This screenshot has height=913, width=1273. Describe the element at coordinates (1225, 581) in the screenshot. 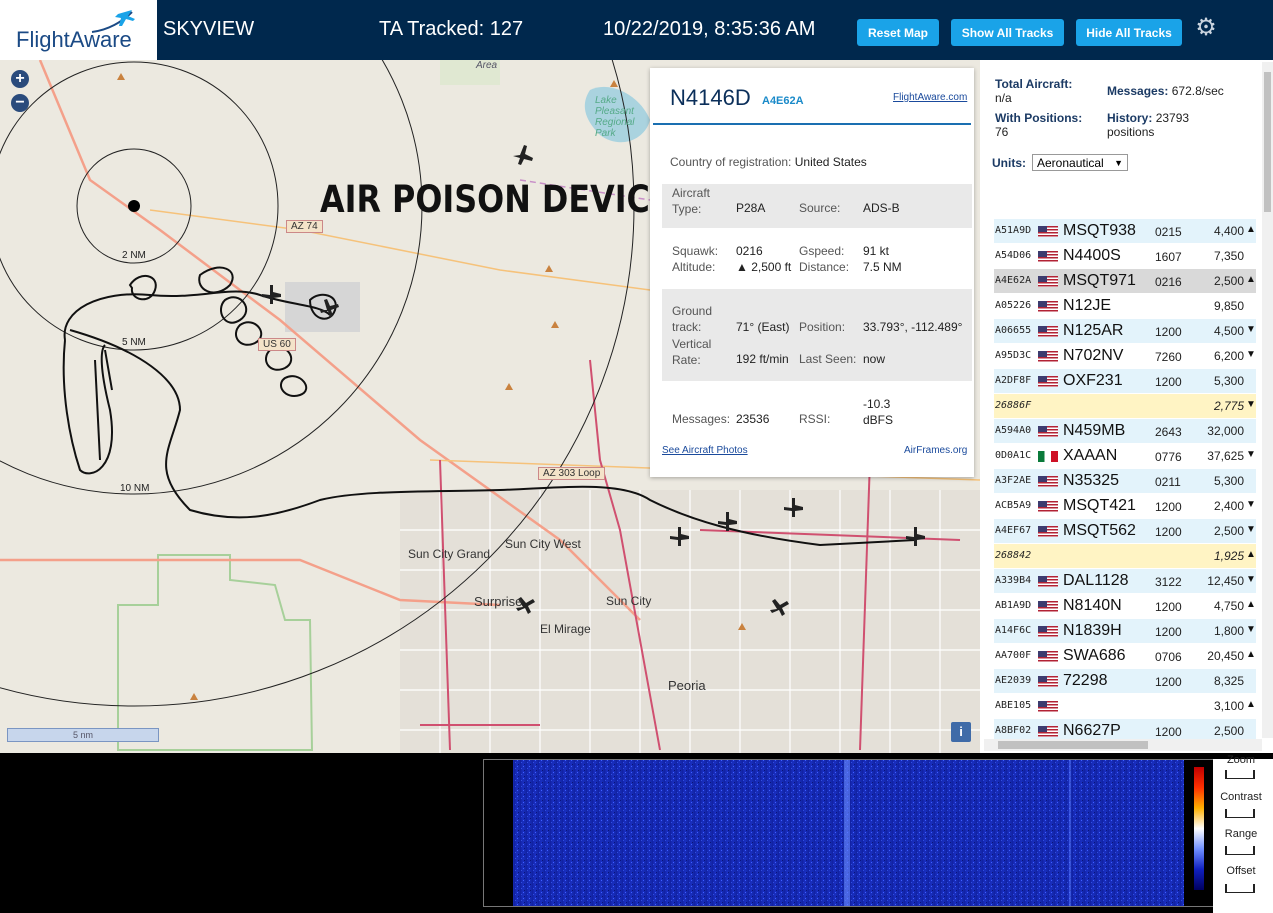

I see `altitude-cell: 12,450` at that location.